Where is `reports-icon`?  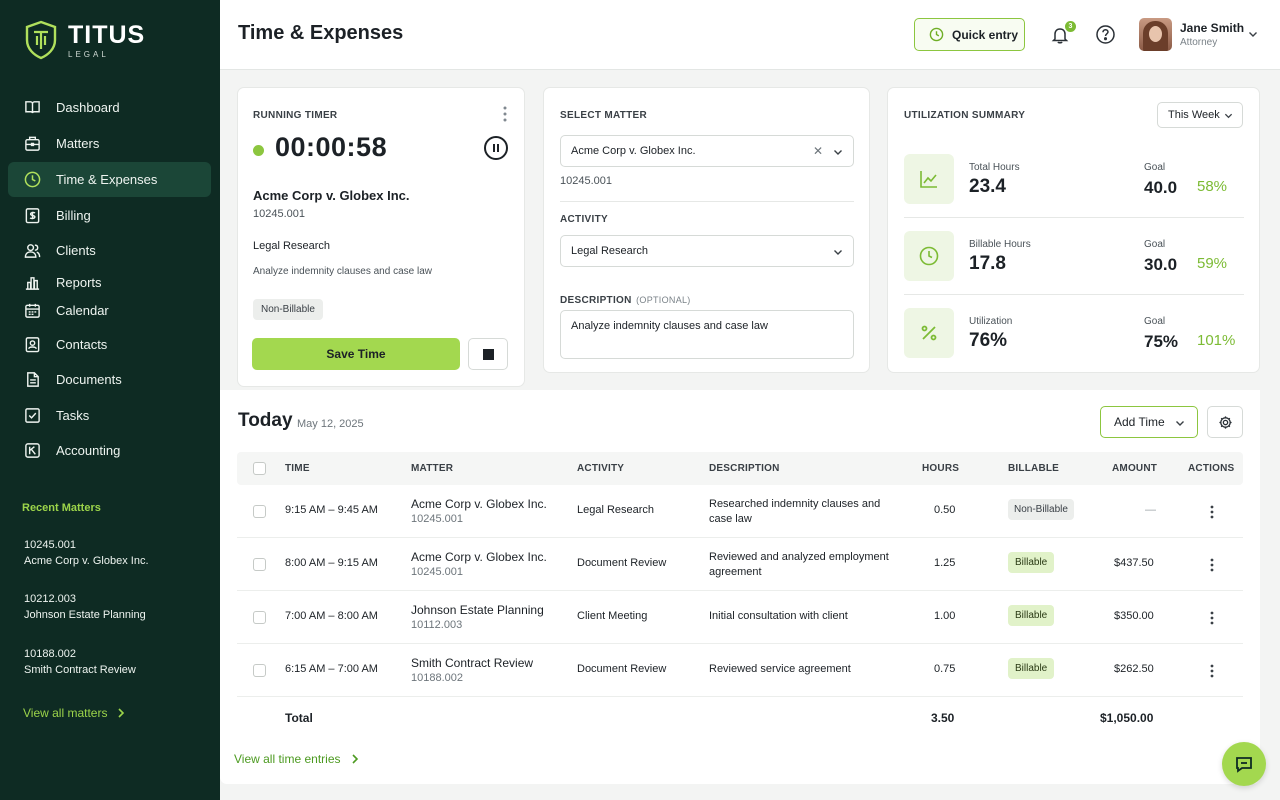
reports-icon is located at coordinates (32, 283).